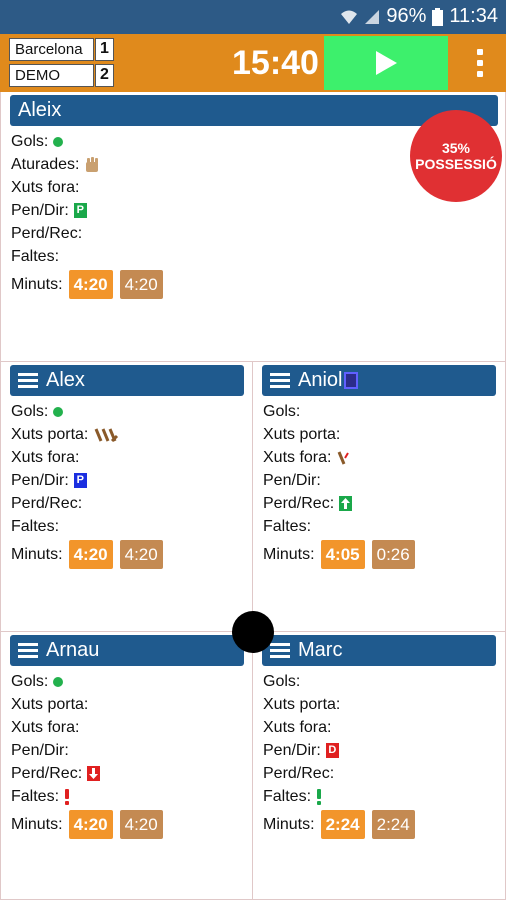 The height and width of the screenshot is (900, 506). I want to click on player-name: Arnau, so click(73, 650).